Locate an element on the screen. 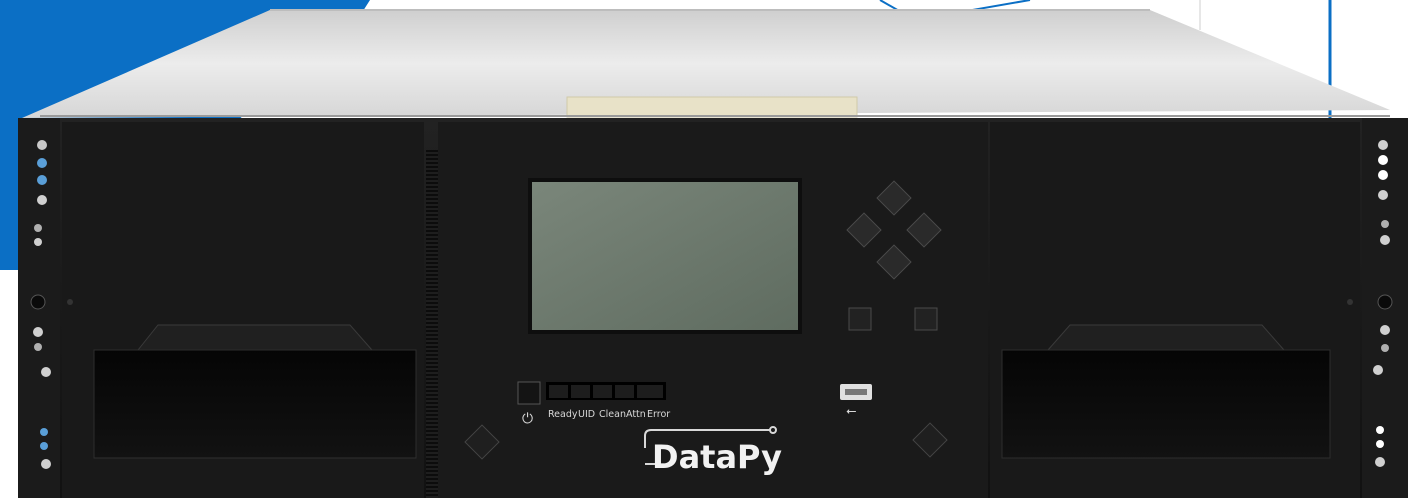 The image size is (1408, 498). led-label-ready: Ready is located at coordinates (563, 414).